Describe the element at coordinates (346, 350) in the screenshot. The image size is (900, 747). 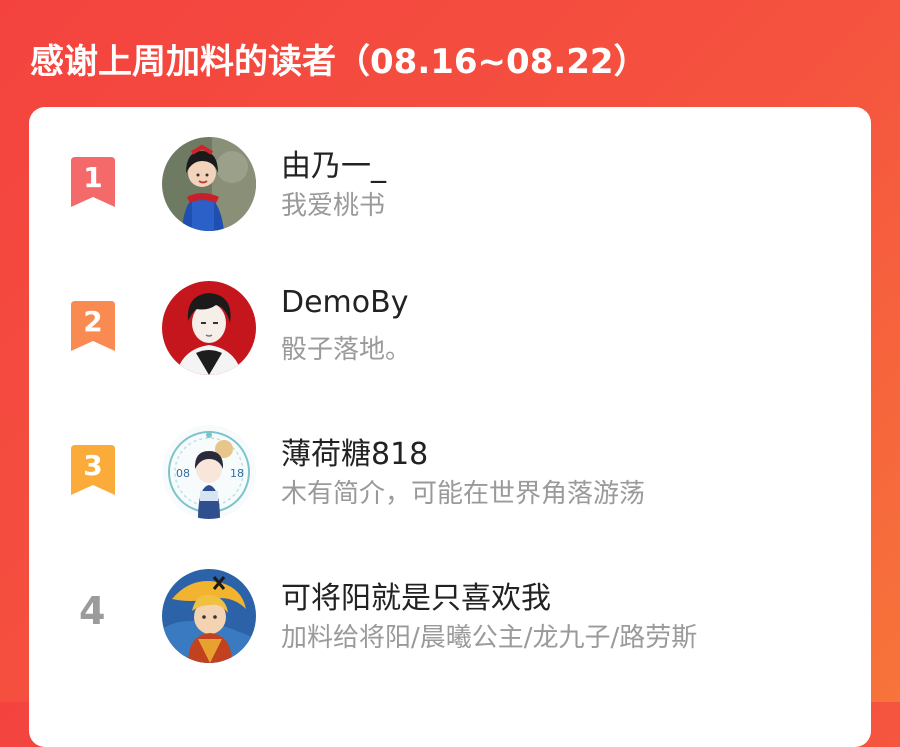
I see `reader-description: 骰子落地。` at that location.